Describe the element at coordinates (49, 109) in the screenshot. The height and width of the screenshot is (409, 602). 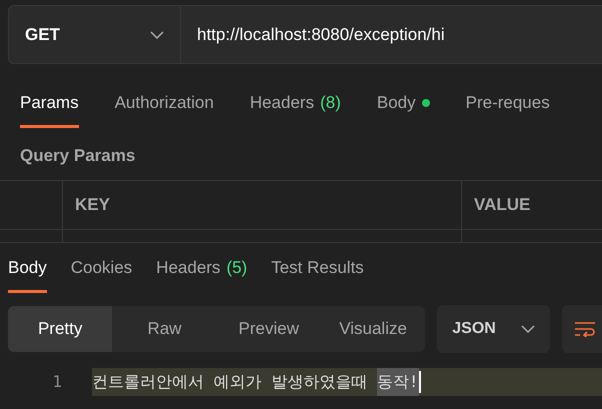
I see `request-tab: Params` at that location.